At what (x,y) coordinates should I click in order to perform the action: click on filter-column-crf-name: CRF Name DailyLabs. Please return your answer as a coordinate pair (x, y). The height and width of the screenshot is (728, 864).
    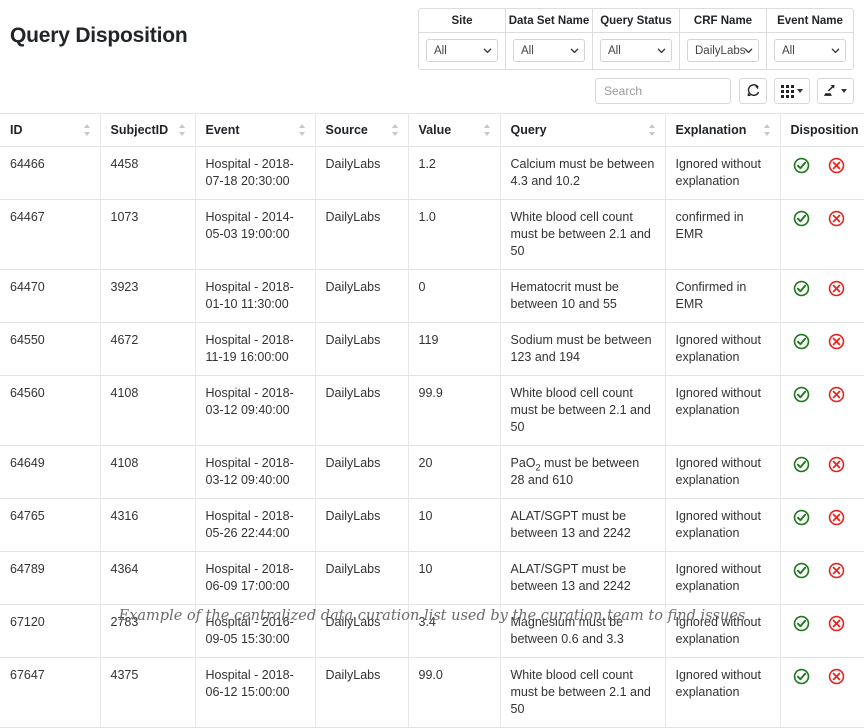
    Looking at the image, I should click on (723, 39).